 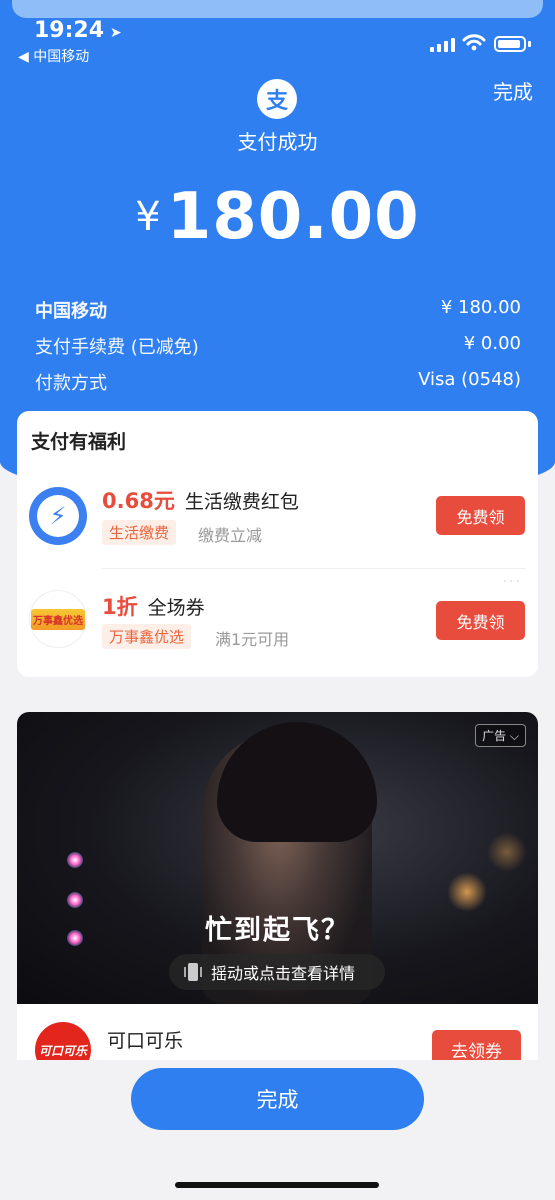 I want to click on ad-person-hair, so click(x=297, y=782).